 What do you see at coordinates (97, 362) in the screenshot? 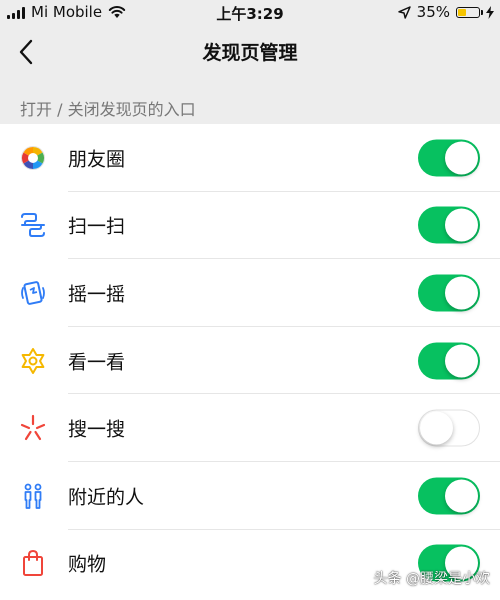
I see `list-item-label: 看一看` at bounding box center [97, 362].